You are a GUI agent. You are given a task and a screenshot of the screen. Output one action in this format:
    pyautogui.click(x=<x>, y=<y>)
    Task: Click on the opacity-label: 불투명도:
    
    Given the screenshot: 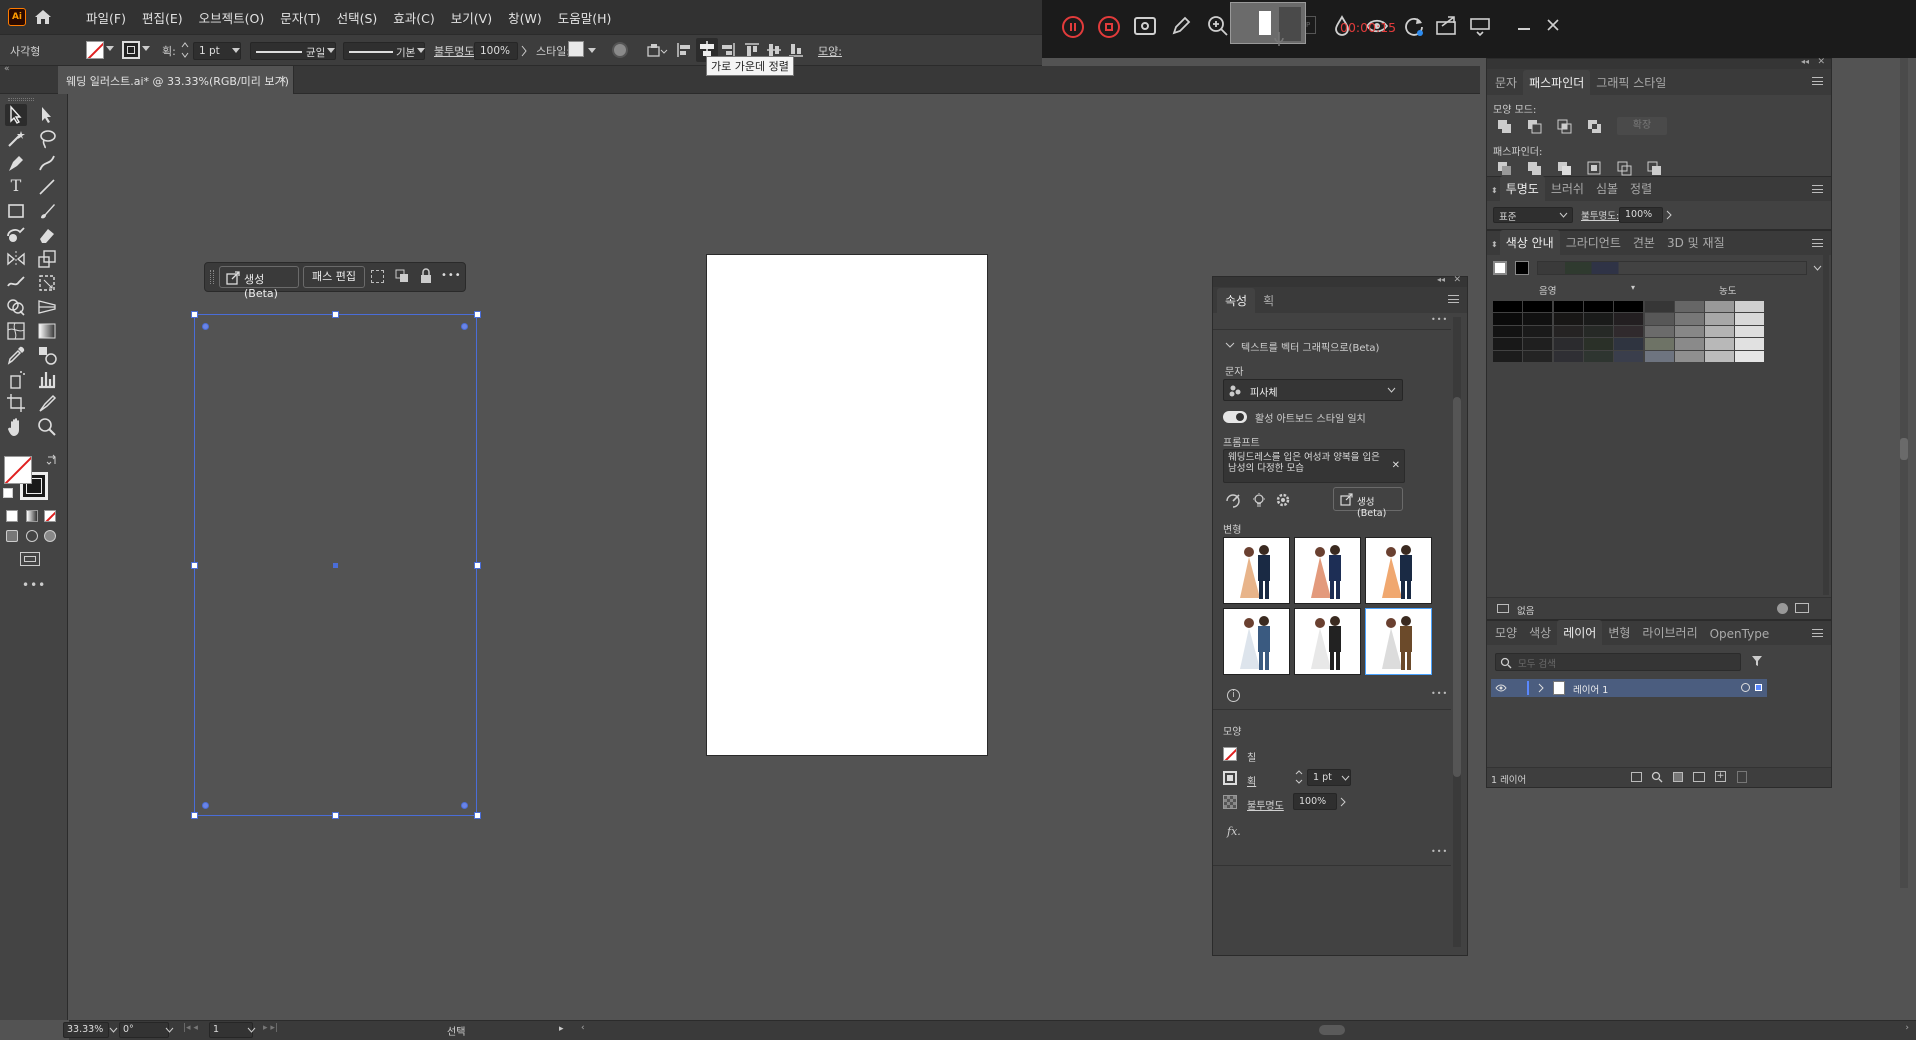 What is the action you would take?
    pyautogui.click(x=456, y=51)
    